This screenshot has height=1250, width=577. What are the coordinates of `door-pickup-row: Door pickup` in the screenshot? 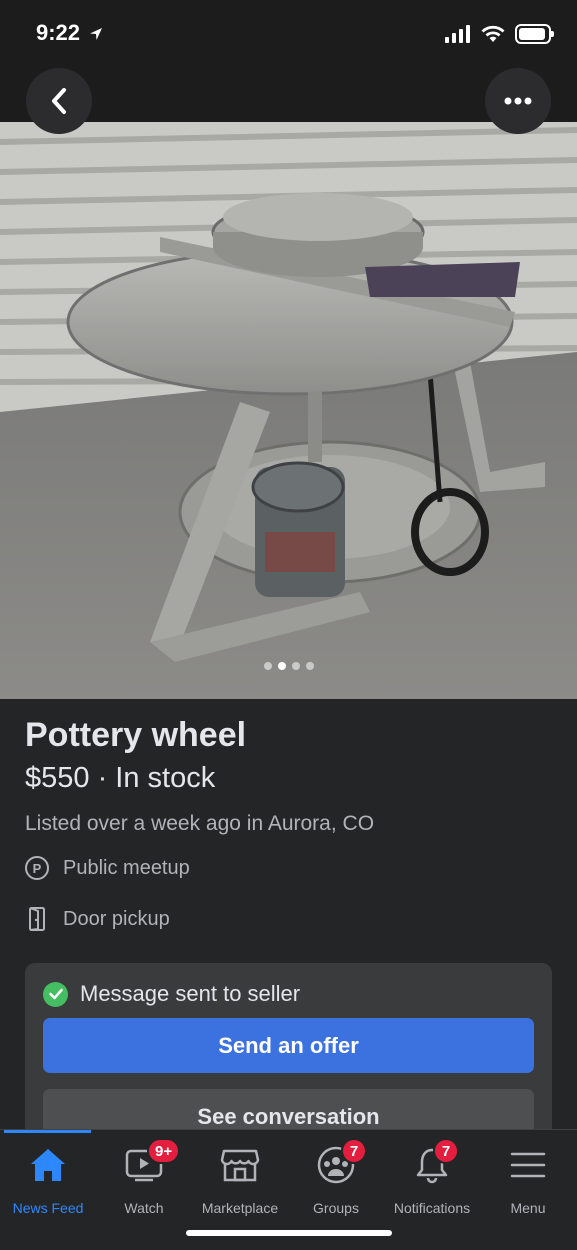 It's located at (97, 919).